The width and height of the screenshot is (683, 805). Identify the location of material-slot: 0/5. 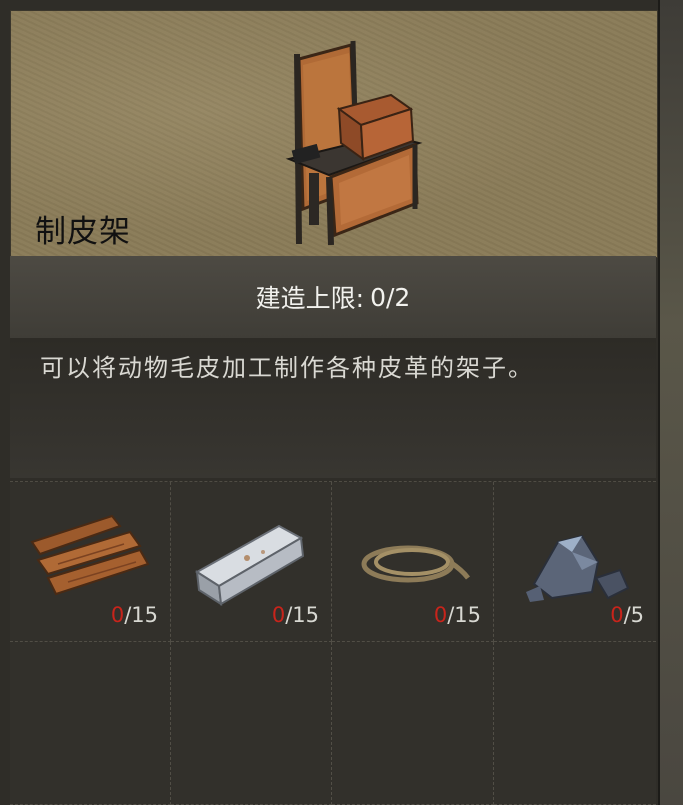
(575, 562).